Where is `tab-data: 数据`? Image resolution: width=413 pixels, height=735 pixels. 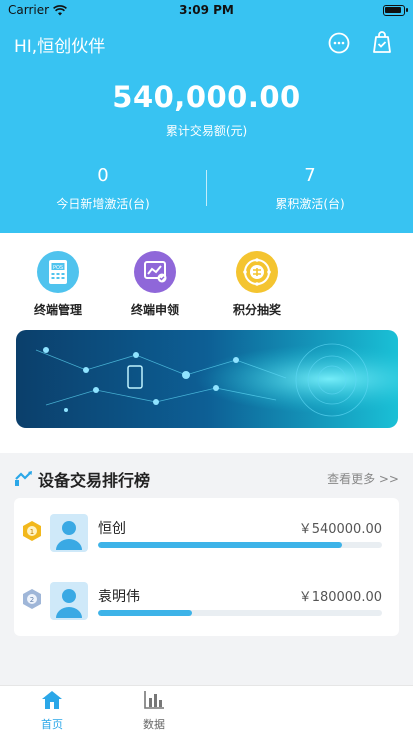 tab-data: 数据 is located at coordinates (154, 711).